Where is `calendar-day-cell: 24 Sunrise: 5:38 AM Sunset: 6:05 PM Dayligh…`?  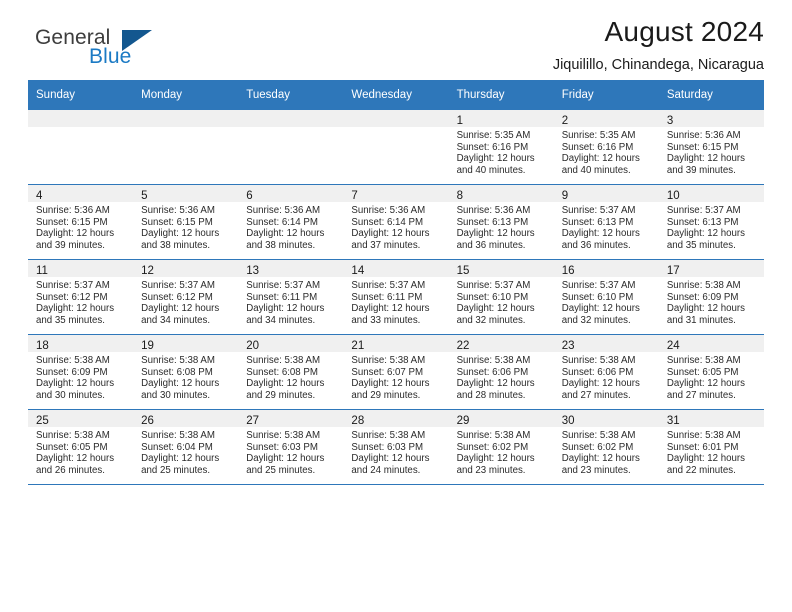
calendar-day-cell: 24 Sunrise: 5:38 AM Sunset: 6:05 PM Dayligh… is located at coordinates (711, 372).